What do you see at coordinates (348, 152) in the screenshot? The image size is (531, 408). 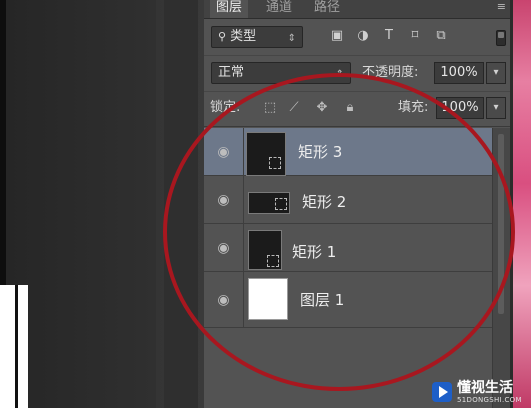 I see `layer-row: ◉ 矩形 3` at bounding box center [348, 152].